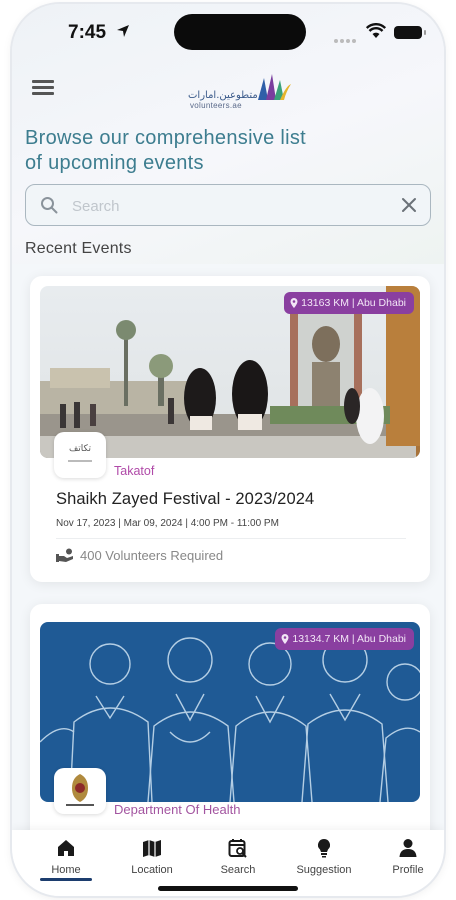 The image size is (456, 900). What do you see at coordinates (64, 555) in the screenshot?
I see `volunteer-hand-icon` at bounding box center [64, 555].